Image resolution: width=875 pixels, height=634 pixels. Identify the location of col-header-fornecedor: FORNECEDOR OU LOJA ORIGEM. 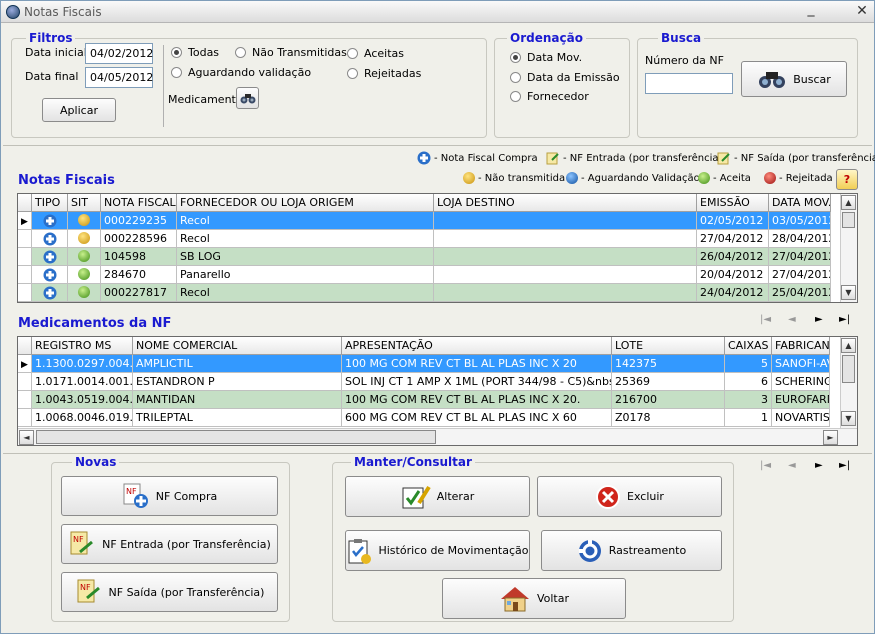
(305, 203).